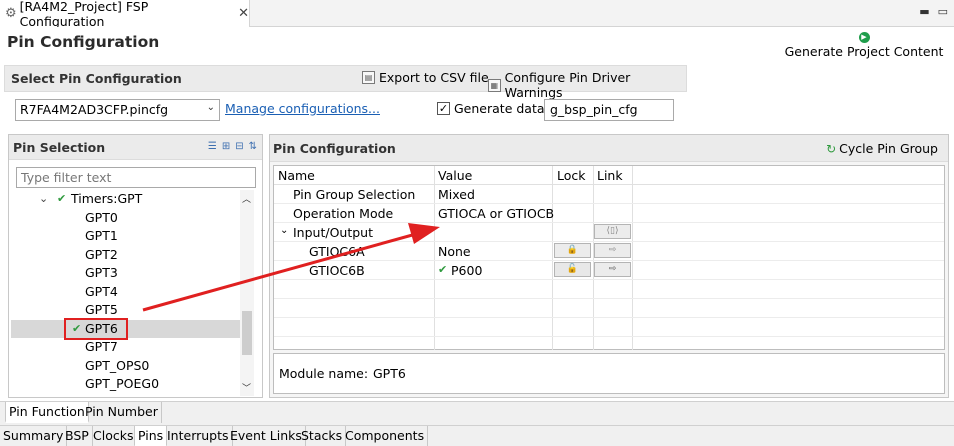  I want to click on tab-event-links: Event Links, so click(266, 436).